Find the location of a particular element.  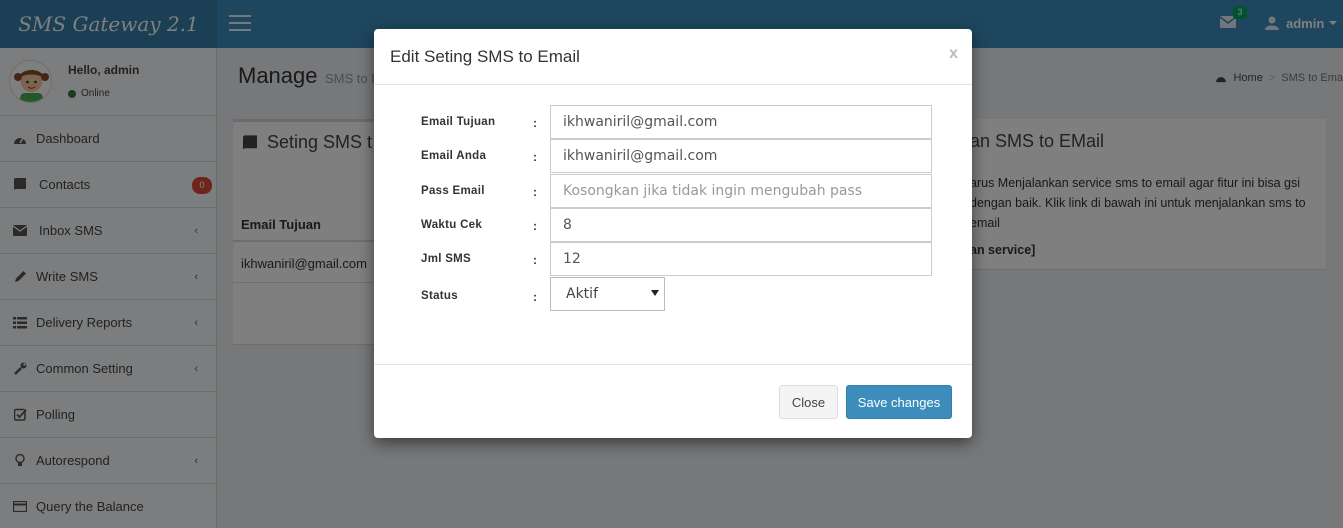

close-button: Close is located at coordinates (808, 402).